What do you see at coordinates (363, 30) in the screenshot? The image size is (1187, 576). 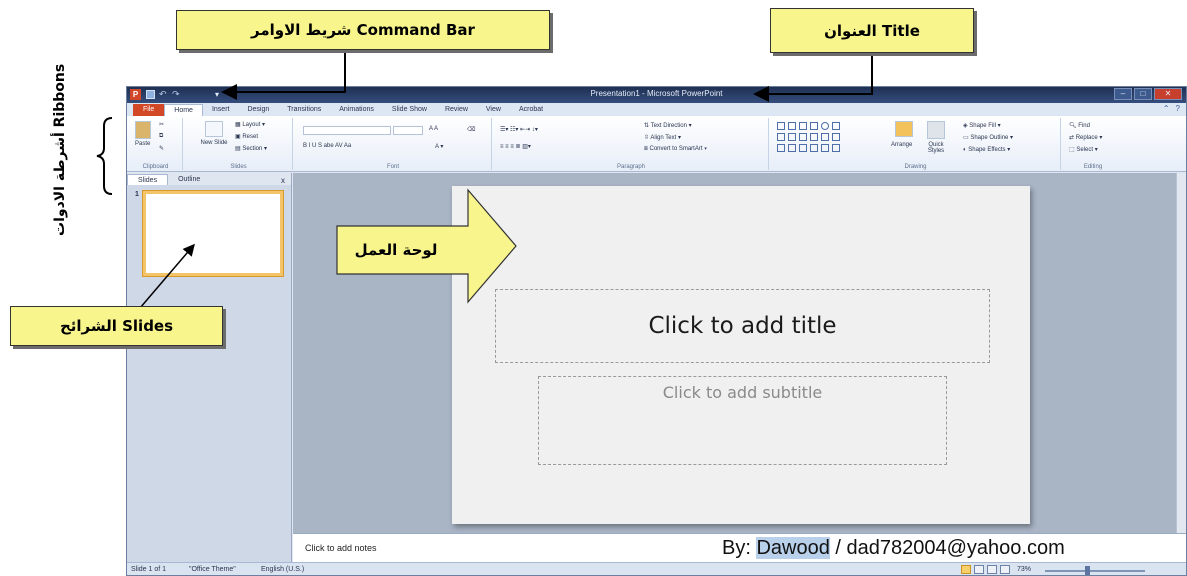 I see `command-bar-callout: شريط الاوامر Command Bar` at bounding box center [363, 30].